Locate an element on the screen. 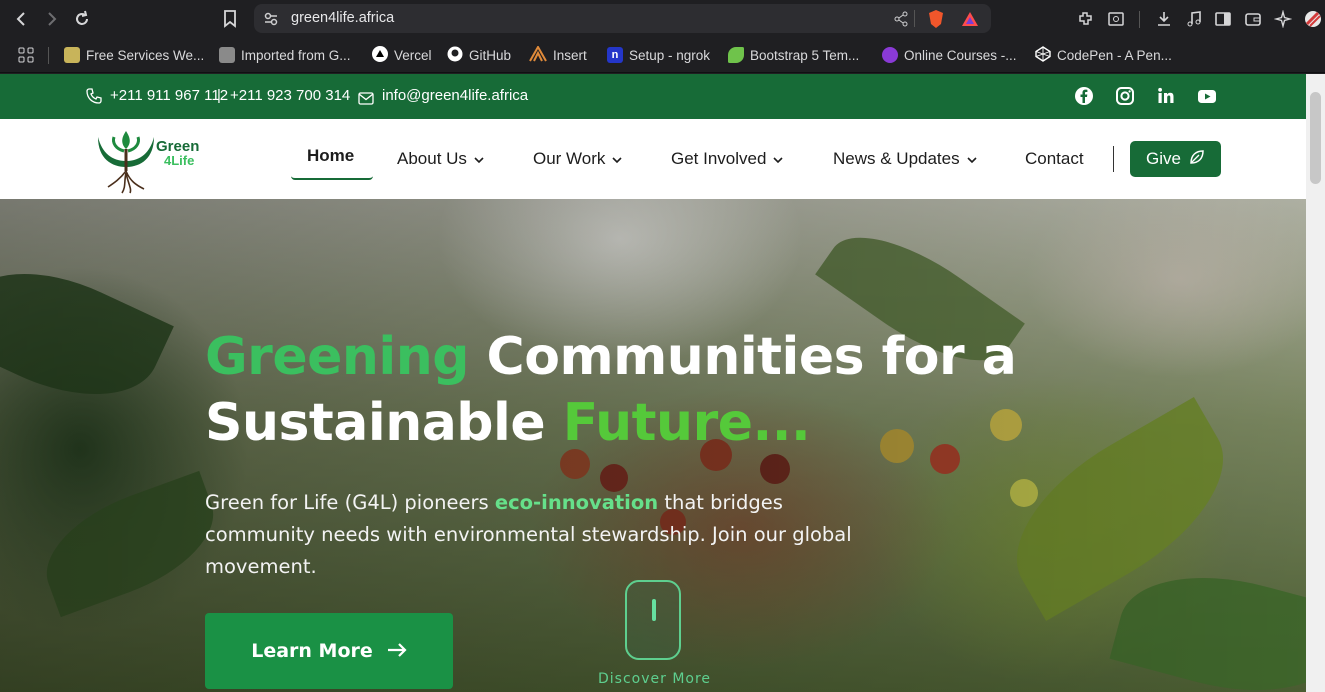 This screenshot has height=692, width=1325. bookmark-item-ngrok: n Setup - ngrok is located at coordinates (658, 55).